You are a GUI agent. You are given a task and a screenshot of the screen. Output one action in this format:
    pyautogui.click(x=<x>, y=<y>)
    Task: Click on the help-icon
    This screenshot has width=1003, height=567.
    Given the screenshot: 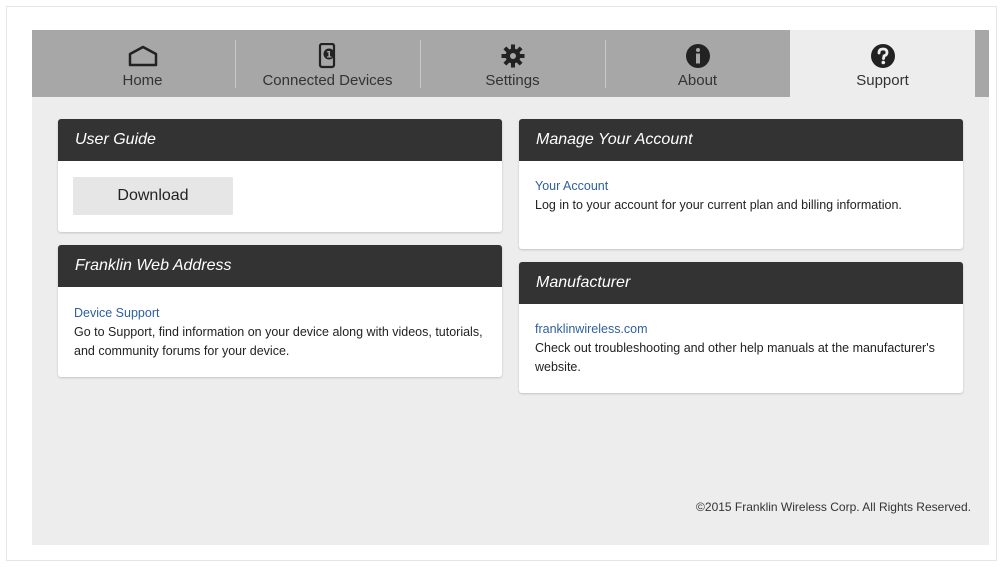 What is the action you would take?
    pyautogui.click(x=883, y=56)
    